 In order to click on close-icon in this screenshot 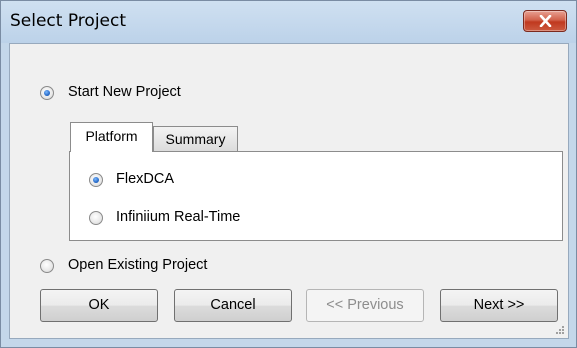, I will do `click(545, 21)`.